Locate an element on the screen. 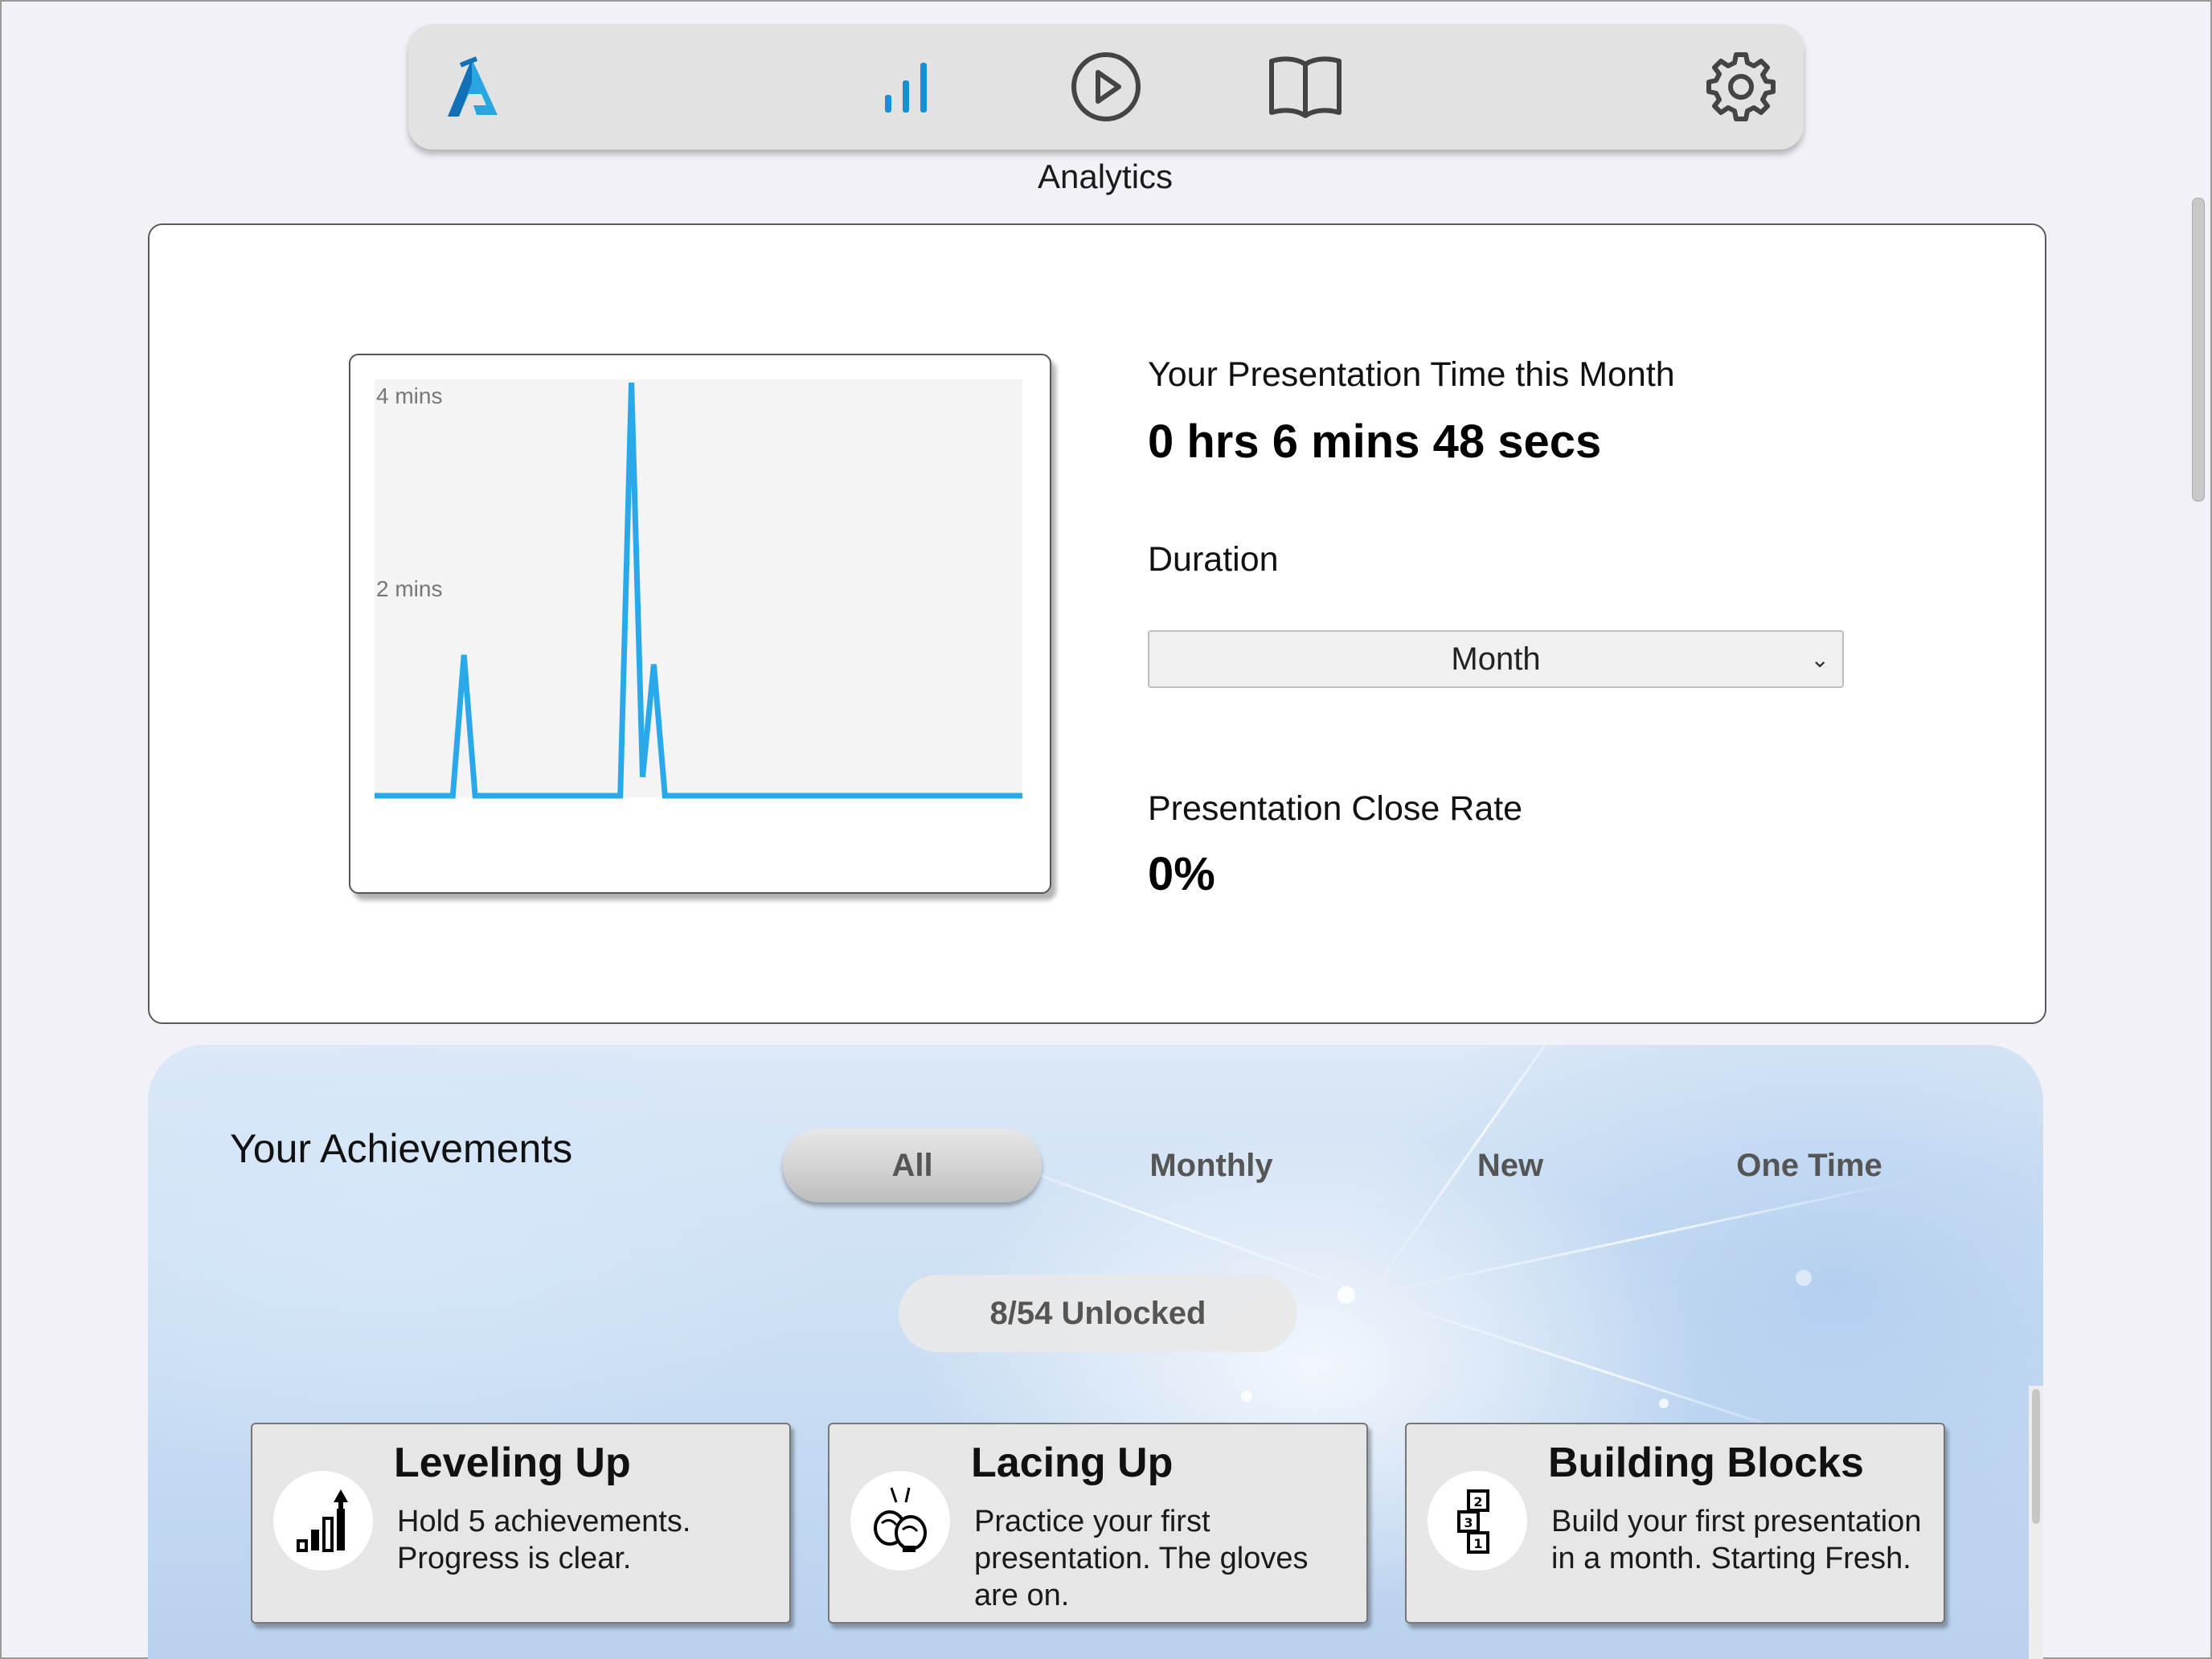  presentation-time-value: 0 hrs 6 mins 48 secs is located at coordinates (1375, 442).